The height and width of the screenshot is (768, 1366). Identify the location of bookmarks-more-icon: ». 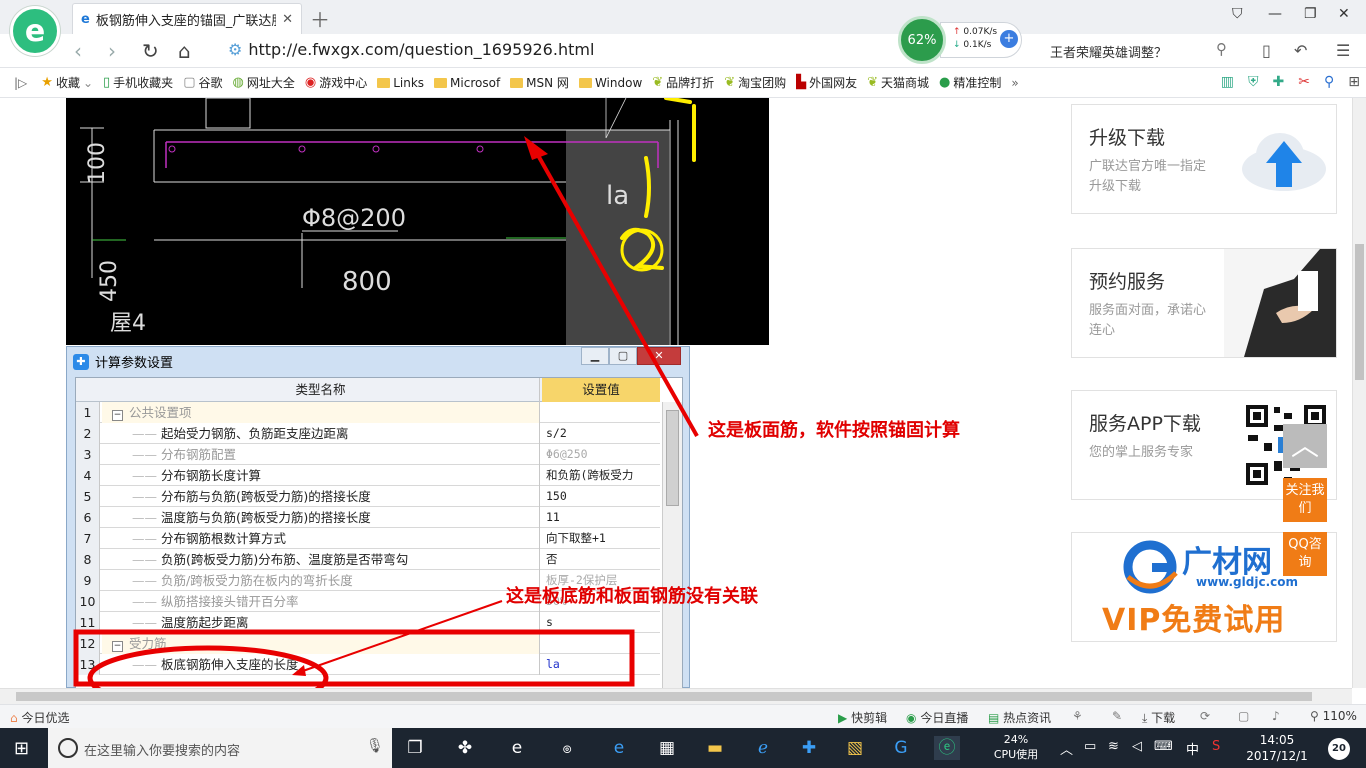
(1014, 83).